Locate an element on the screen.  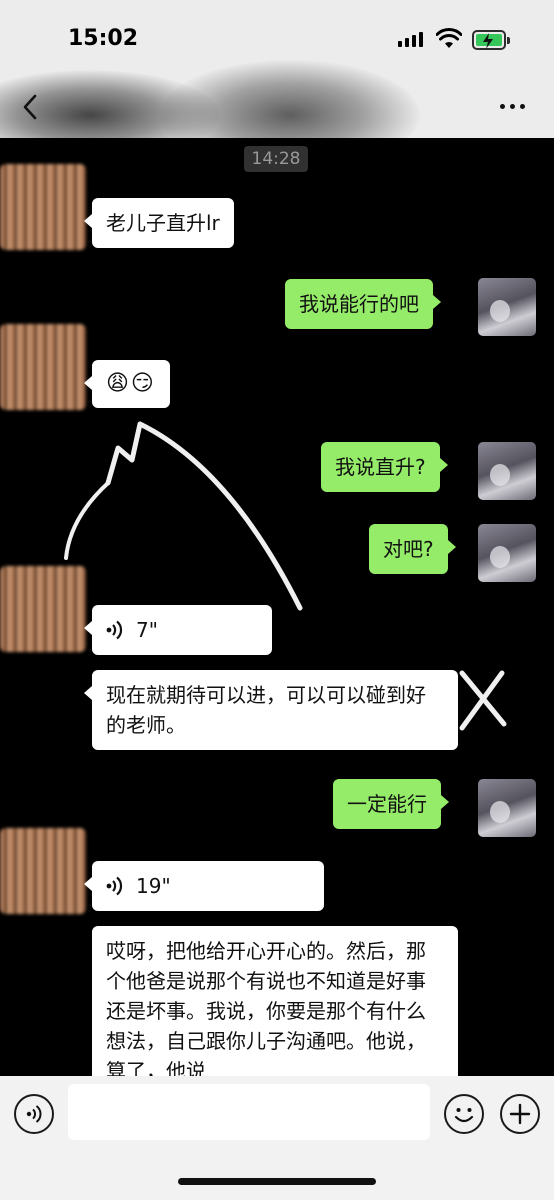
home-indicator is located at coordinates (277, 1181).